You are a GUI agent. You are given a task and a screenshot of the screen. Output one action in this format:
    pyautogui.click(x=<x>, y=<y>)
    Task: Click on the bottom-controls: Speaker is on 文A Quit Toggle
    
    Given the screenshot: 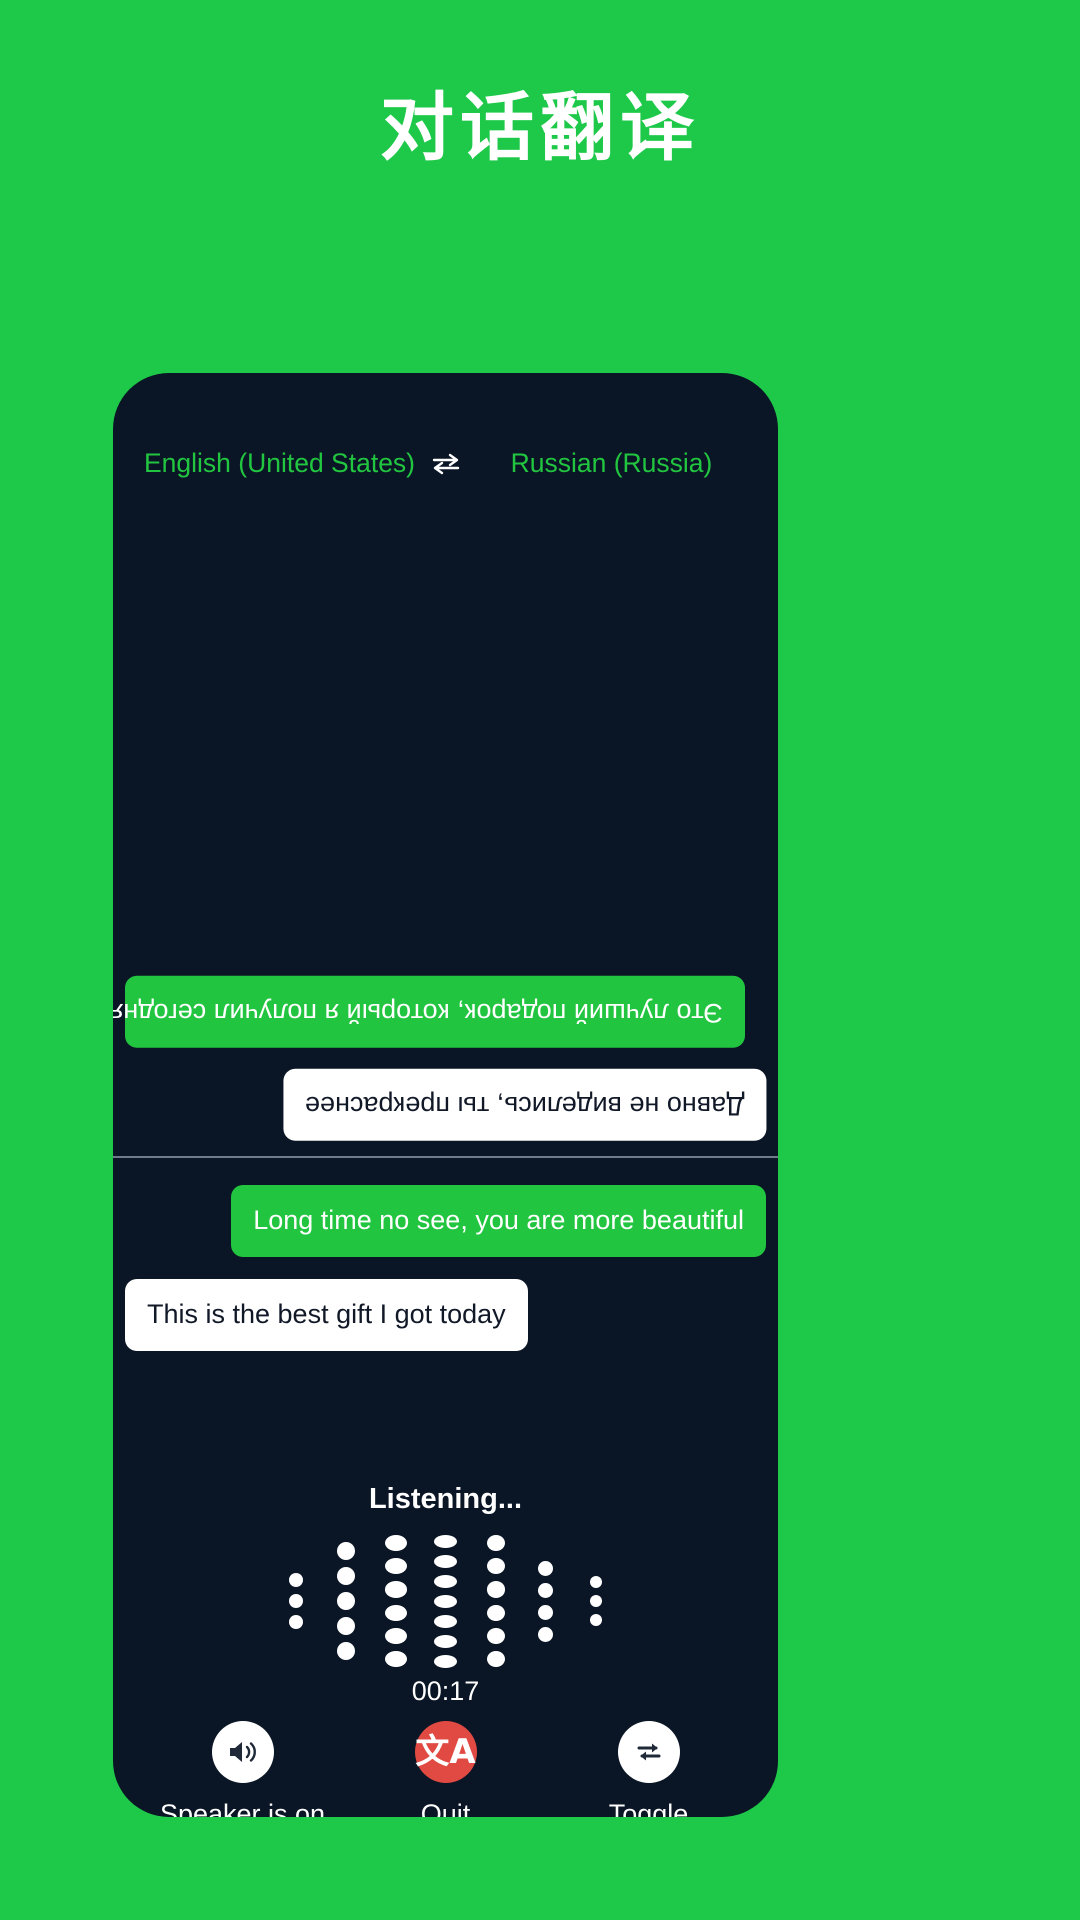 What is the action you would take?
    pyautogui.click(x=445, y=1769)
    